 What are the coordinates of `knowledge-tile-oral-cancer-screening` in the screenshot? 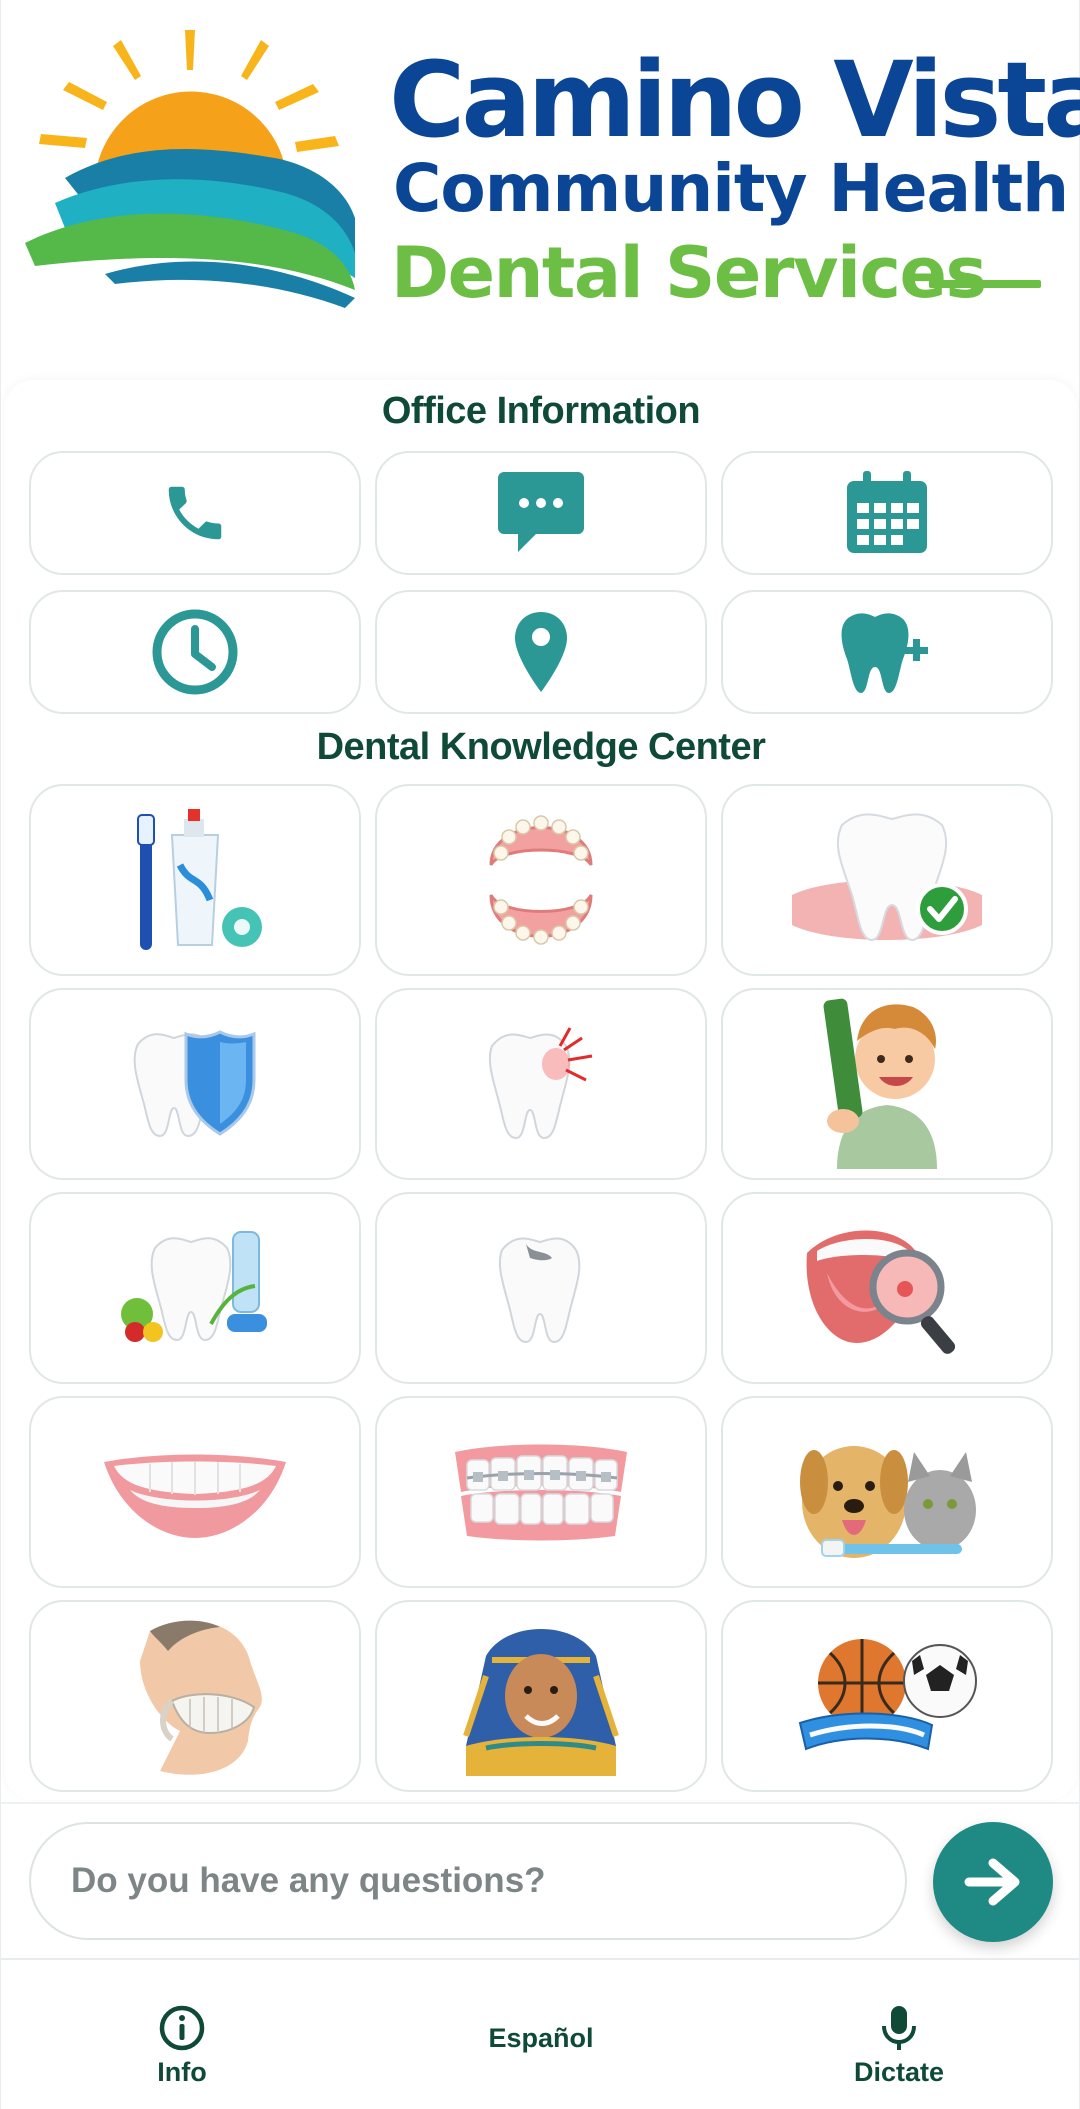 It's located at (887, 1288).